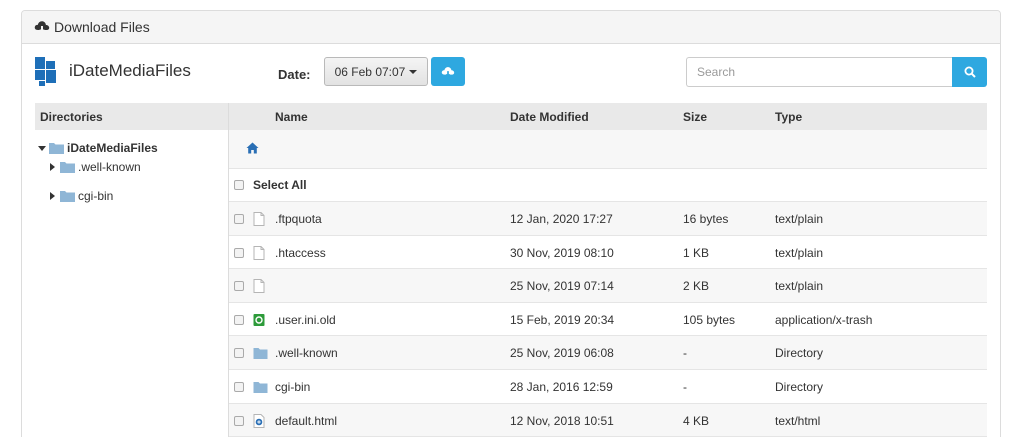 This screenshot has width=1024, height=437. What do you see at coordinates (259, 420) in the screenshot?
I see `html-file-icon` at bounding box center [259, 420].